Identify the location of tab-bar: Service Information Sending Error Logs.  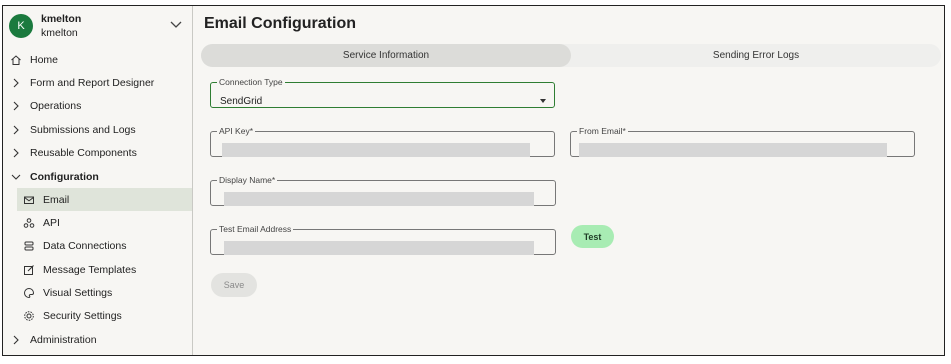
(571, 55).